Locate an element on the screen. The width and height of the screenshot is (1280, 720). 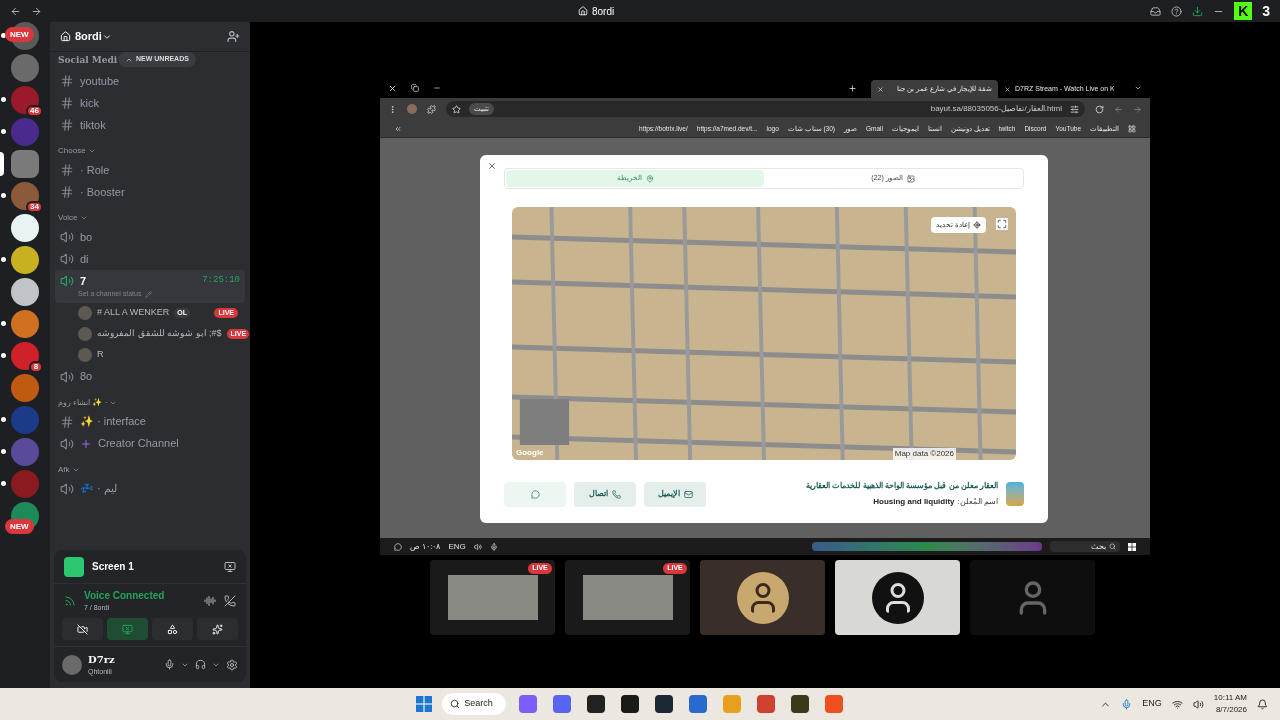
category-name: Social Medi is located at coordinates (88, 61).